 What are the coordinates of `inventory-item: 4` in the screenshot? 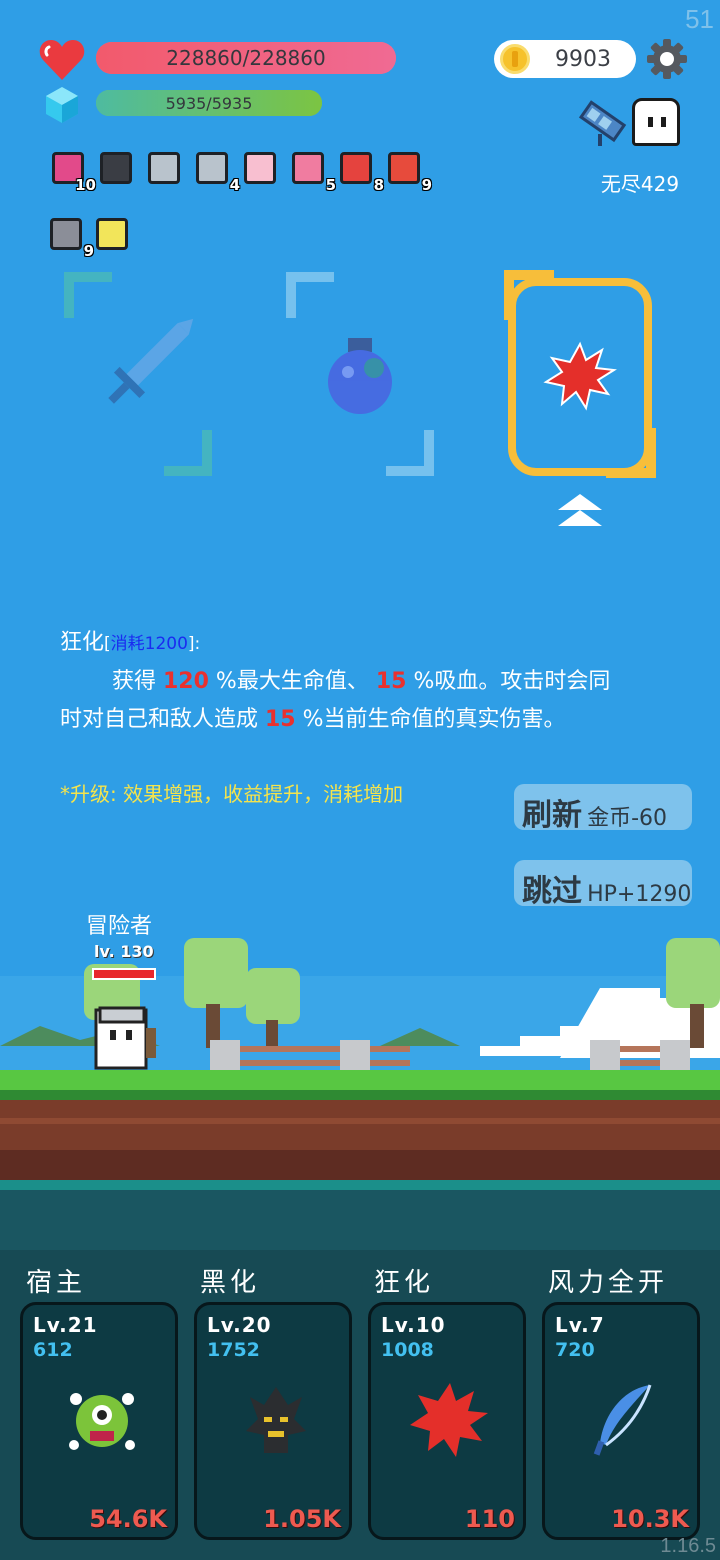 It's located at (216, 171).